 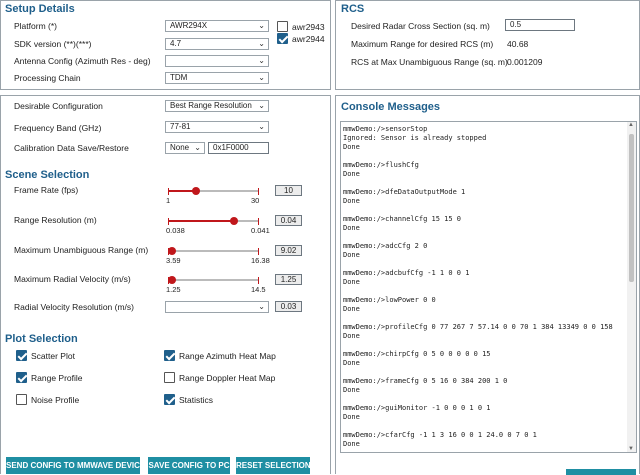 I want to click on range-profile-checkbox, so click(x=21, y=377).